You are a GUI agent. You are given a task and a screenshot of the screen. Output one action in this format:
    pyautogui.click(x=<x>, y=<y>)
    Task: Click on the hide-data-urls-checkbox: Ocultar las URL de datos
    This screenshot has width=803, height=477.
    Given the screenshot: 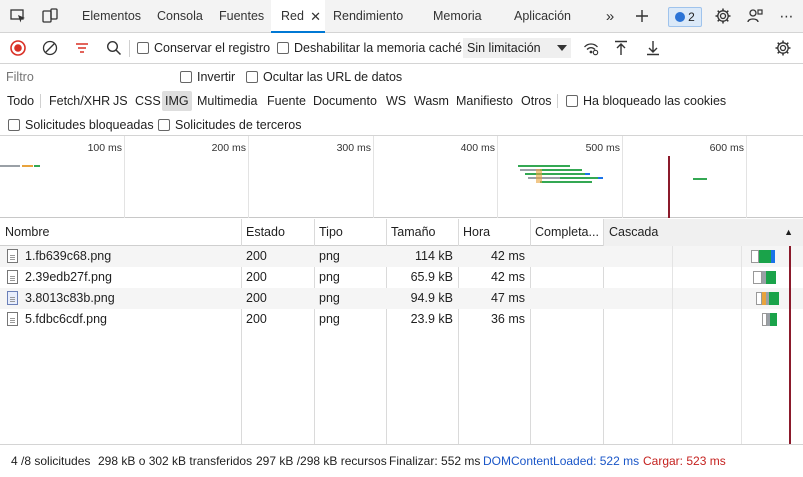 What is the action you would take?
    pyautogui.click(x=324, y=77)
    